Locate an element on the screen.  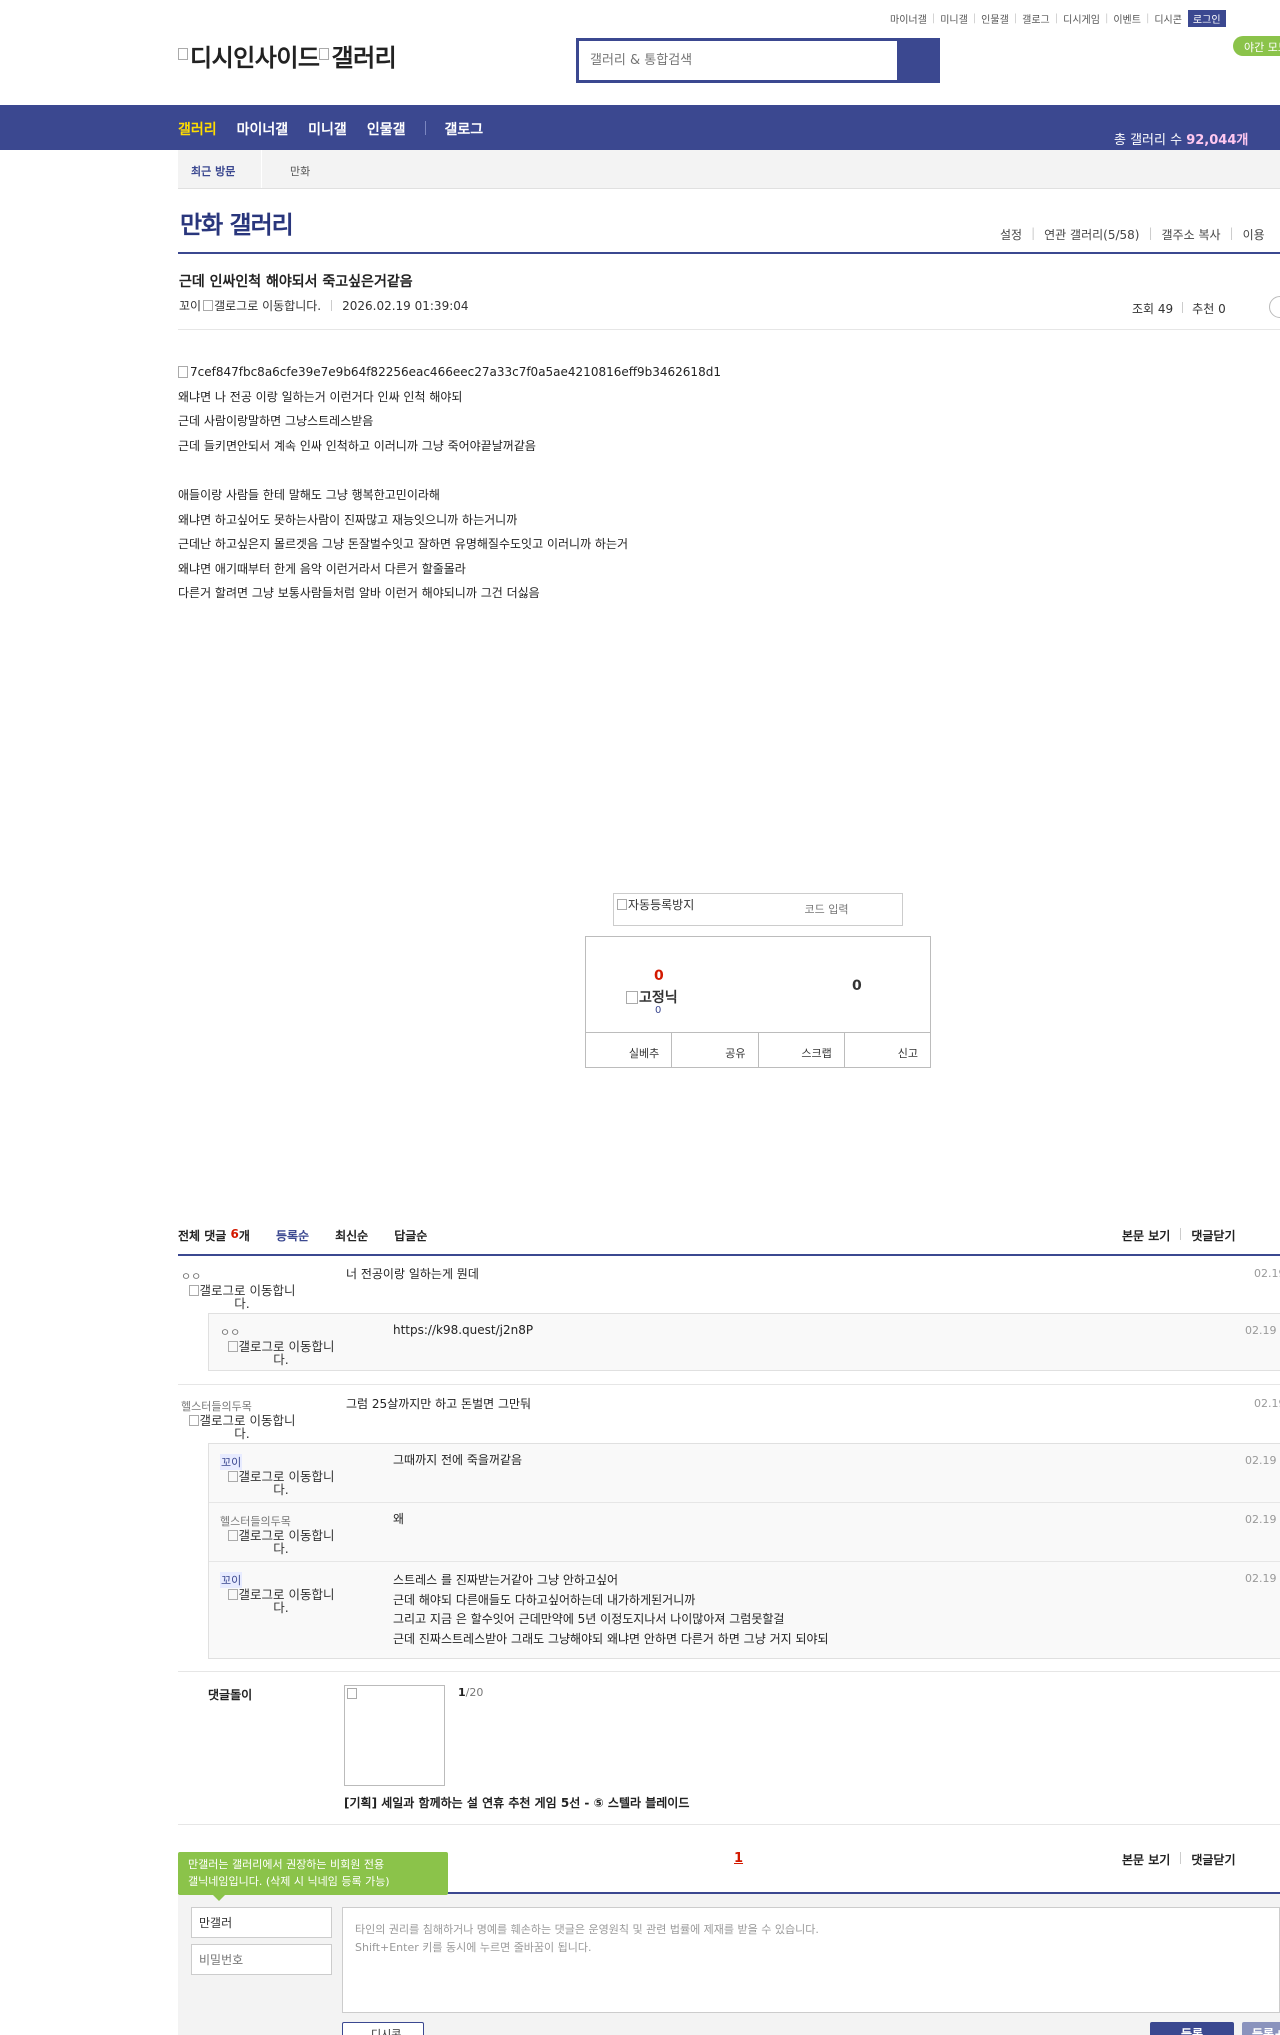
search-button is located at coordinates (917, 60).